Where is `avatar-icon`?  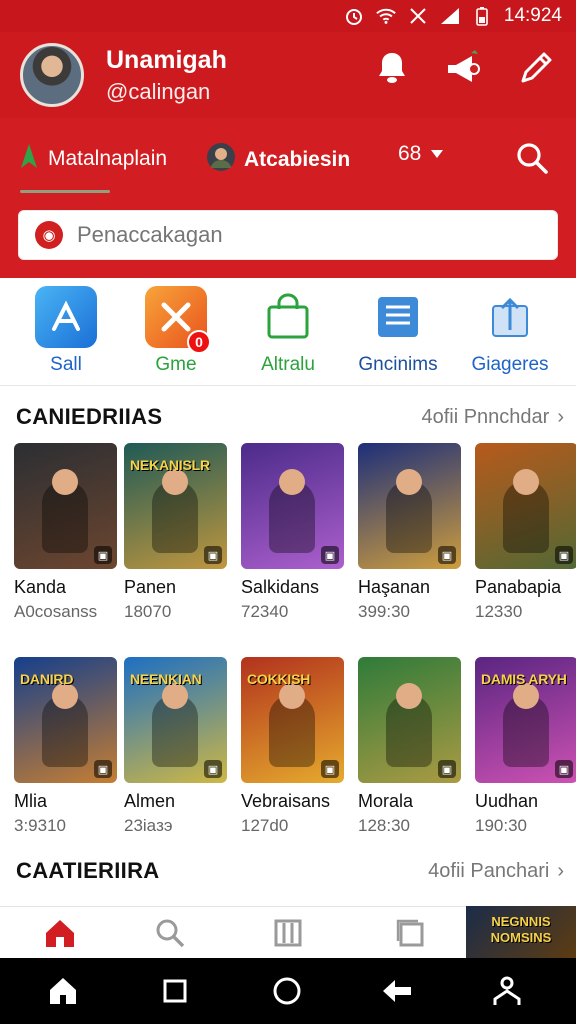
avatar-icon is located at coordinates (221, 160).